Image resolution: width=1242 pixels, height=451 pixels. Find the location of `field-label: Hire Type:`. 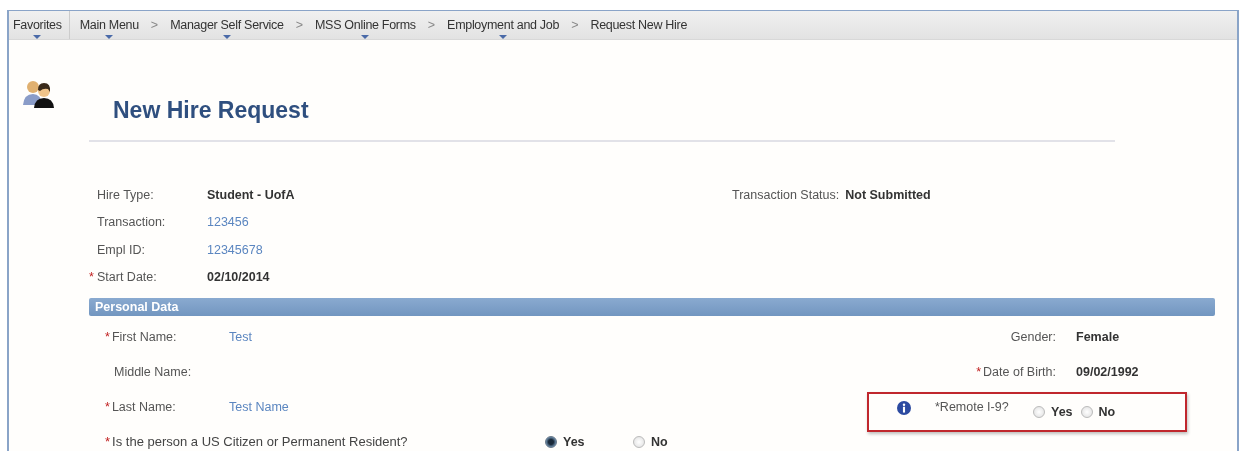

field-label: Hire Type: is located at coordinates (125, 194).